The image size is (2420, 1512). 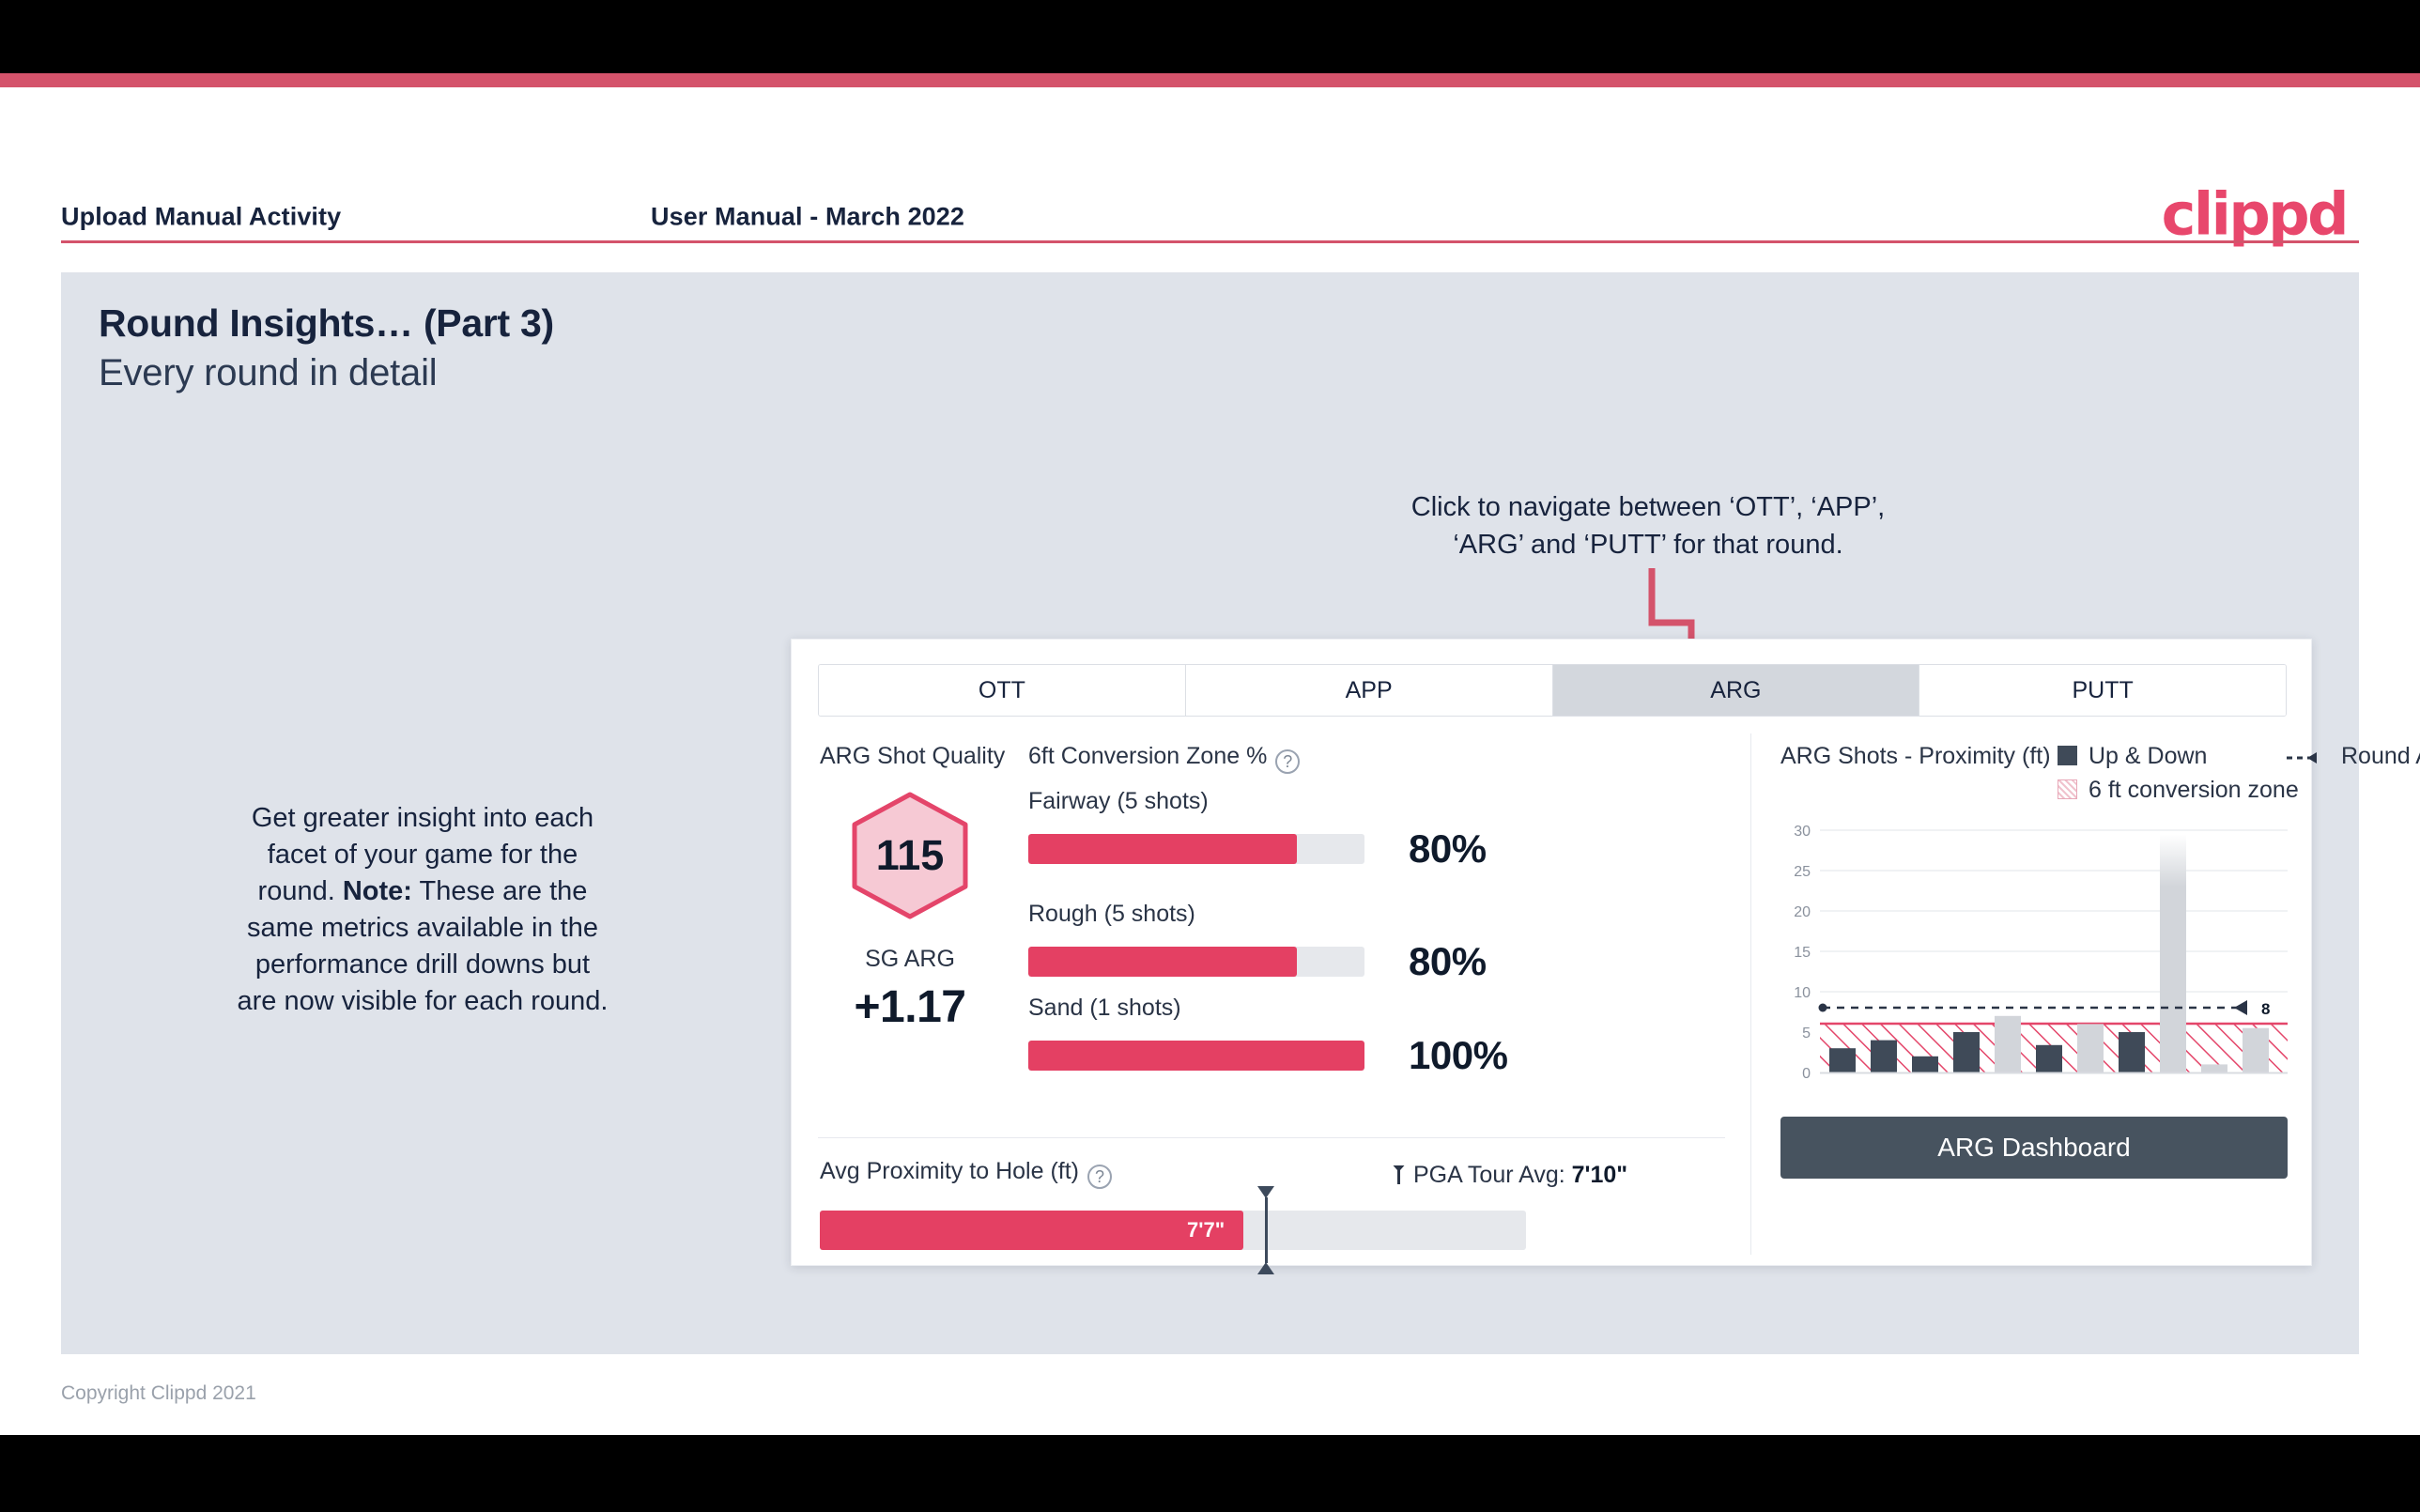 I want to click on legend-square-icon, so click(x=2067, y=755).